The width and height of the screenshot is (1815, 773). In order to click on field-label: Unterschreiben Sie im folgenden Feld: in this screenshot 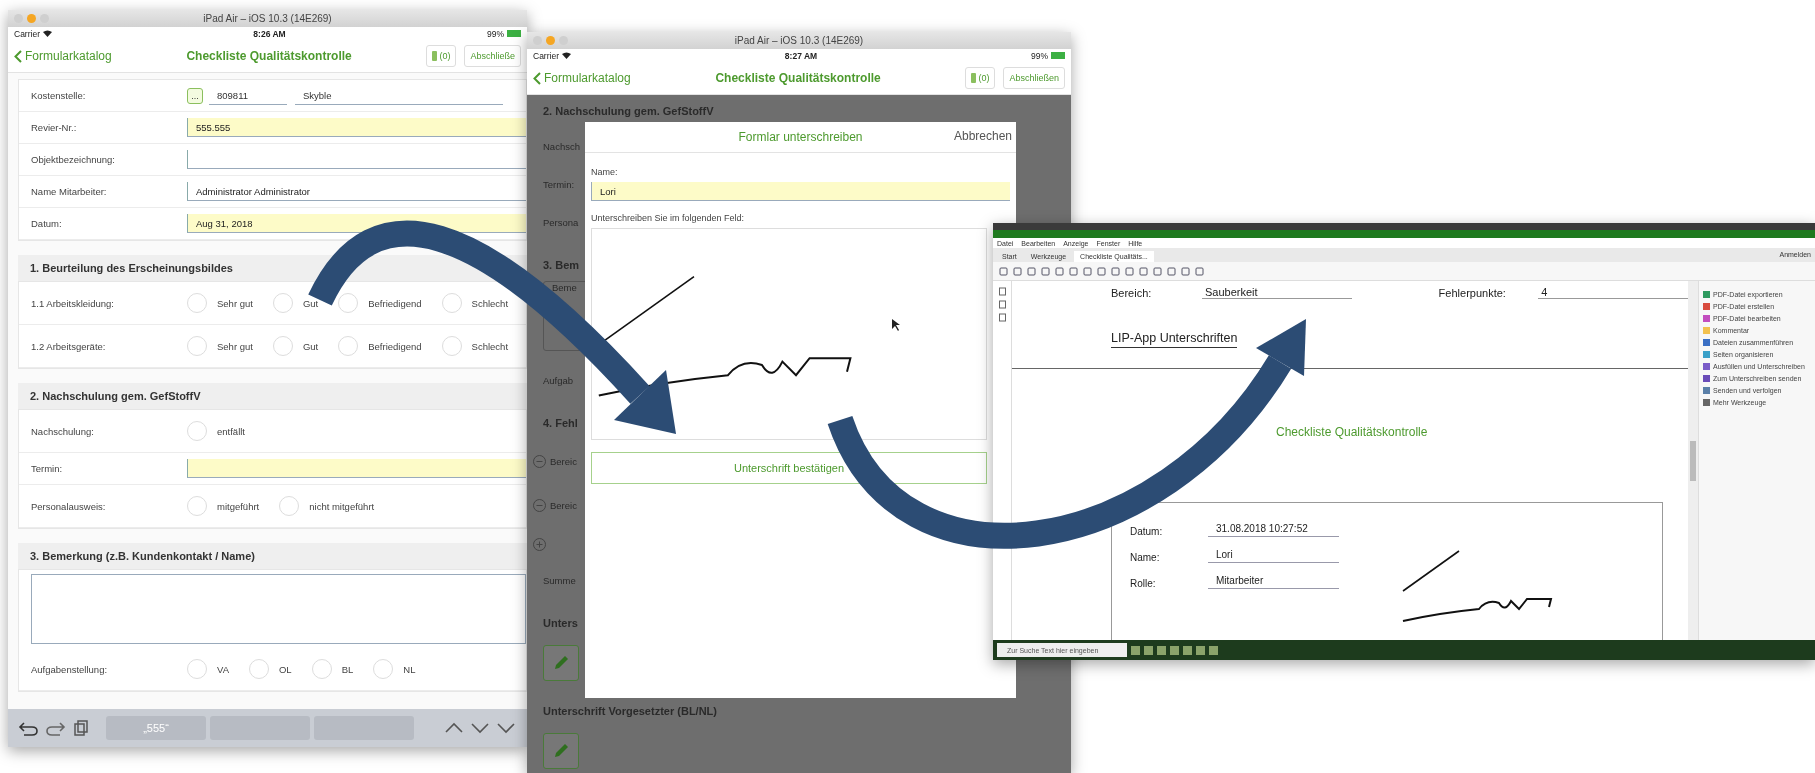, I will do `click(668, 218)`.